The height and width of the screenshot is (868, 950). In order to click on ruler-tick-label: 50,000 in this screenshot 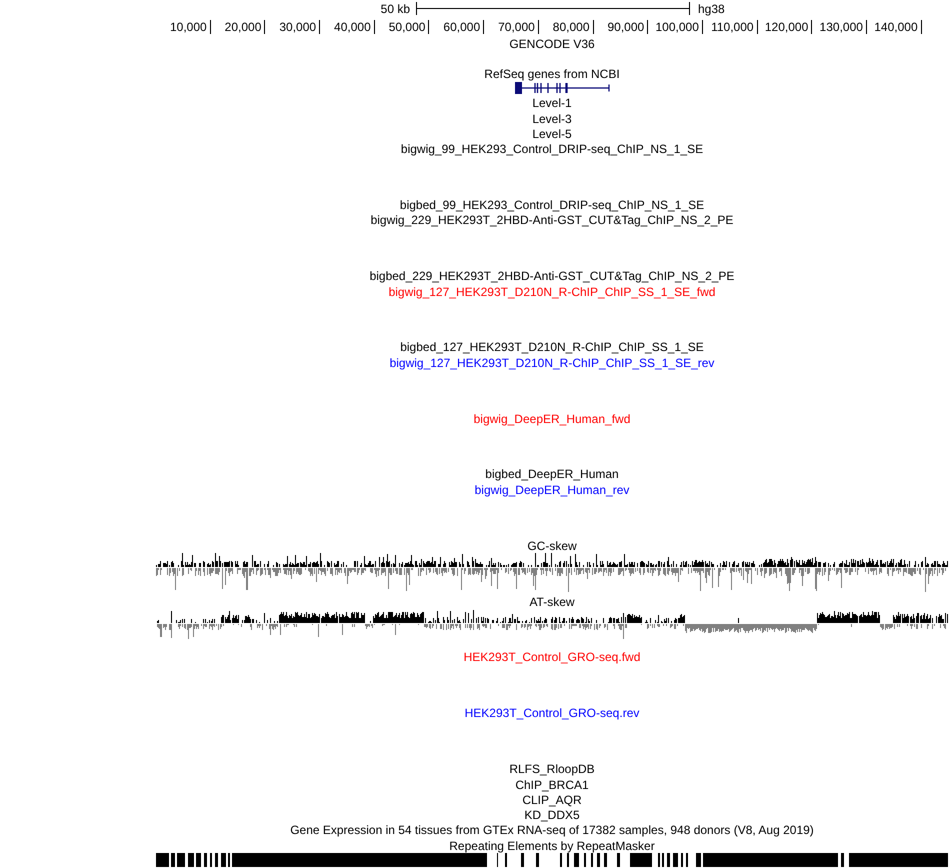, I will do `click(409, 27)`.